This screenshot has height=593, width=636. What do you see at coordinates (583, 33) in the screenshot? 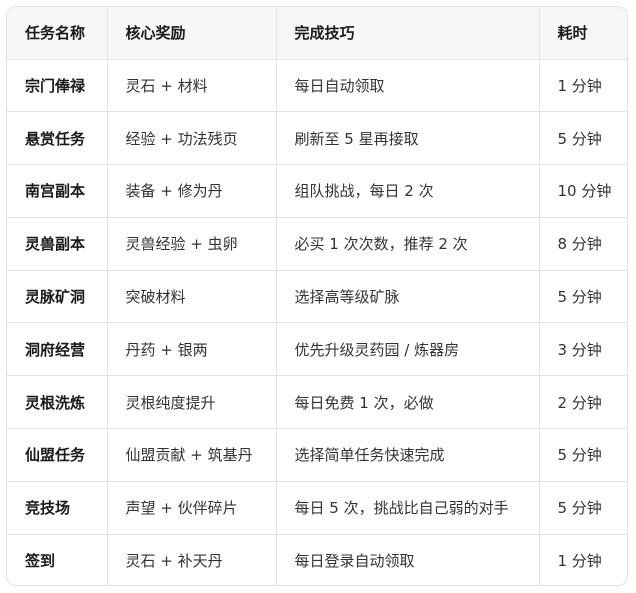
I see `header-time: 耗时` at bounding box center [583, 33].